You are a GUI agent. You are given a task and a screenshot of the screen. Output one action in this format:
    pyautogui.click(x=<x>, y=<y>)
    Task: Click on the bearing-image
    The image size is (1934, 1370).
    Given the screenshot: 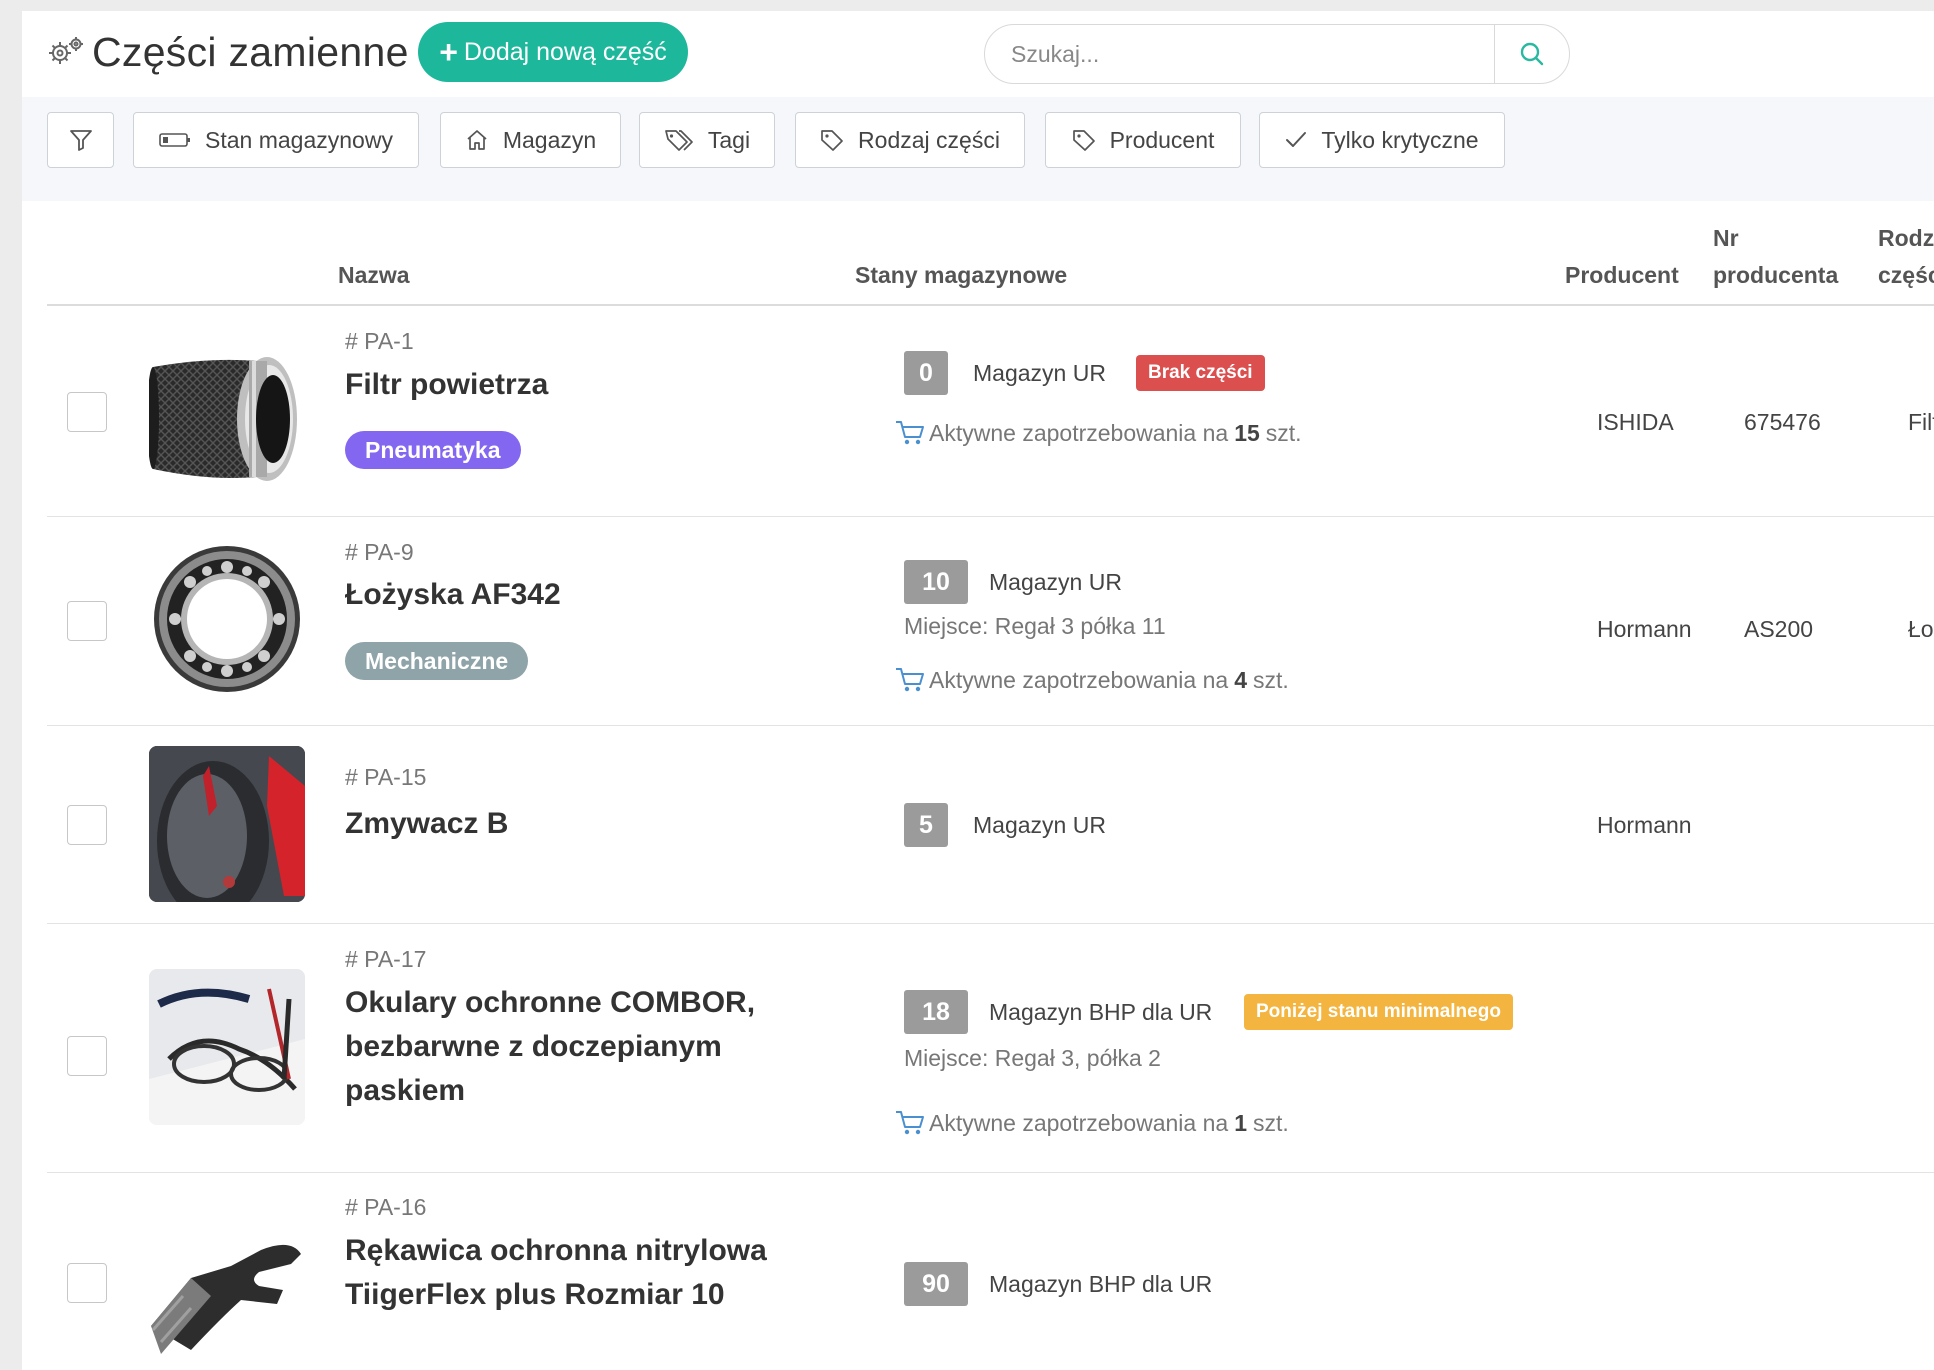 What is the action you would take?
    pyautogui.click(x=227, y=619)
    